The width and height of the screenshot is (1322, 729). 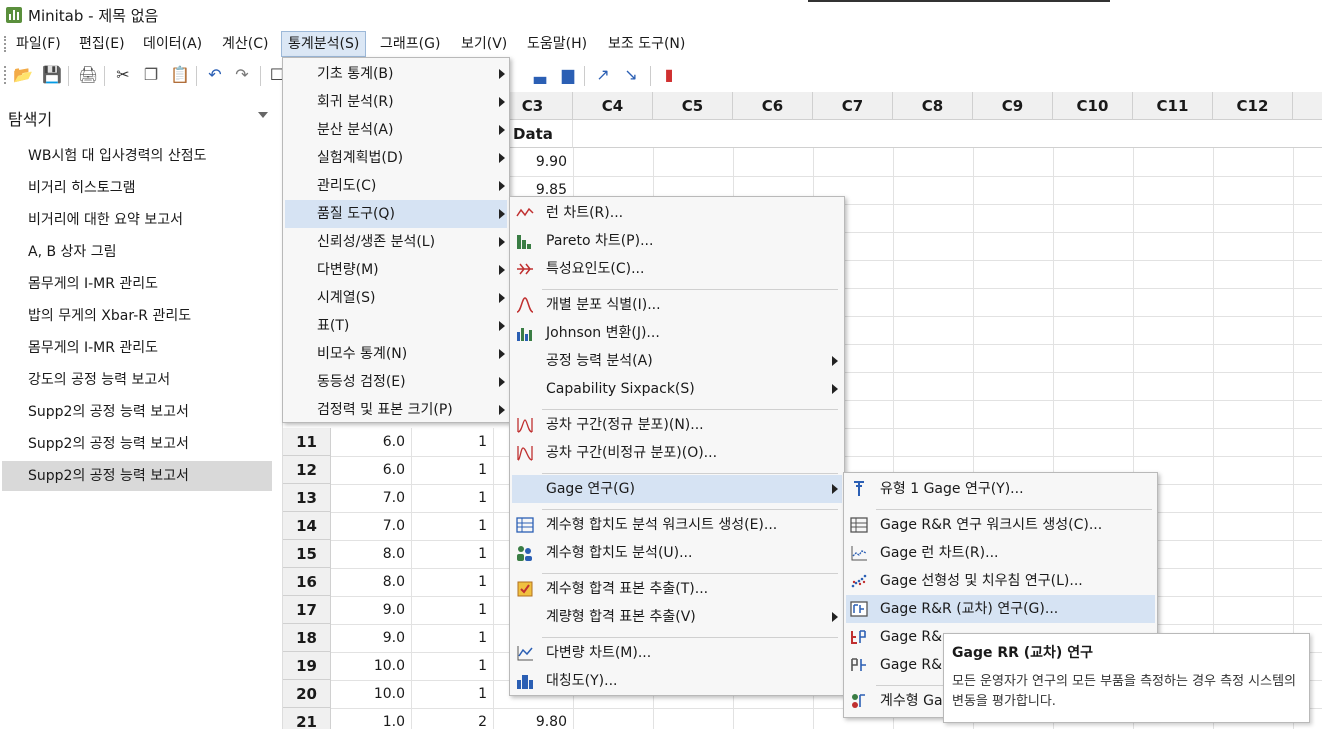 What do you see at coordinates (541, 718) in the screenshot?
I see `cell-c3: 9.80` at bounding box center [541, 718].